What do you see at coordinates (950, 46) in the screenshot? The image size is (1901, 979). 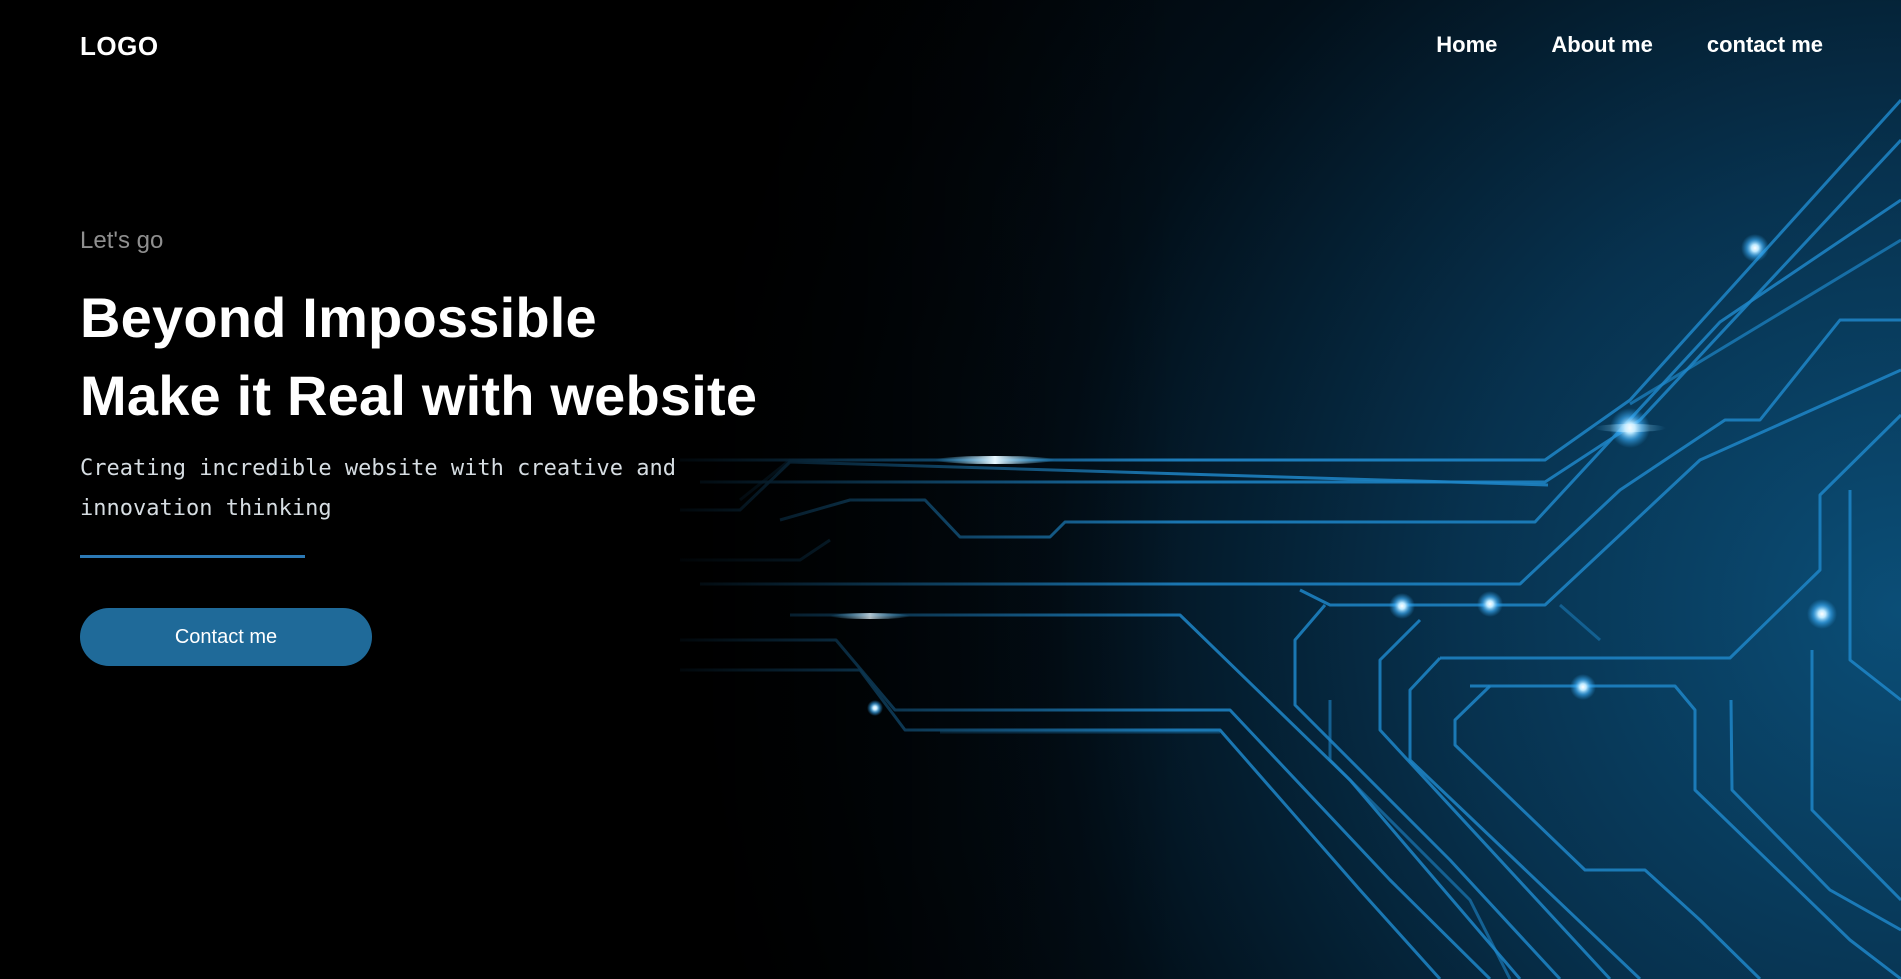 I see `top-navigation-bar: LOGO Home About me contact me` at bounding box center [950, 46].